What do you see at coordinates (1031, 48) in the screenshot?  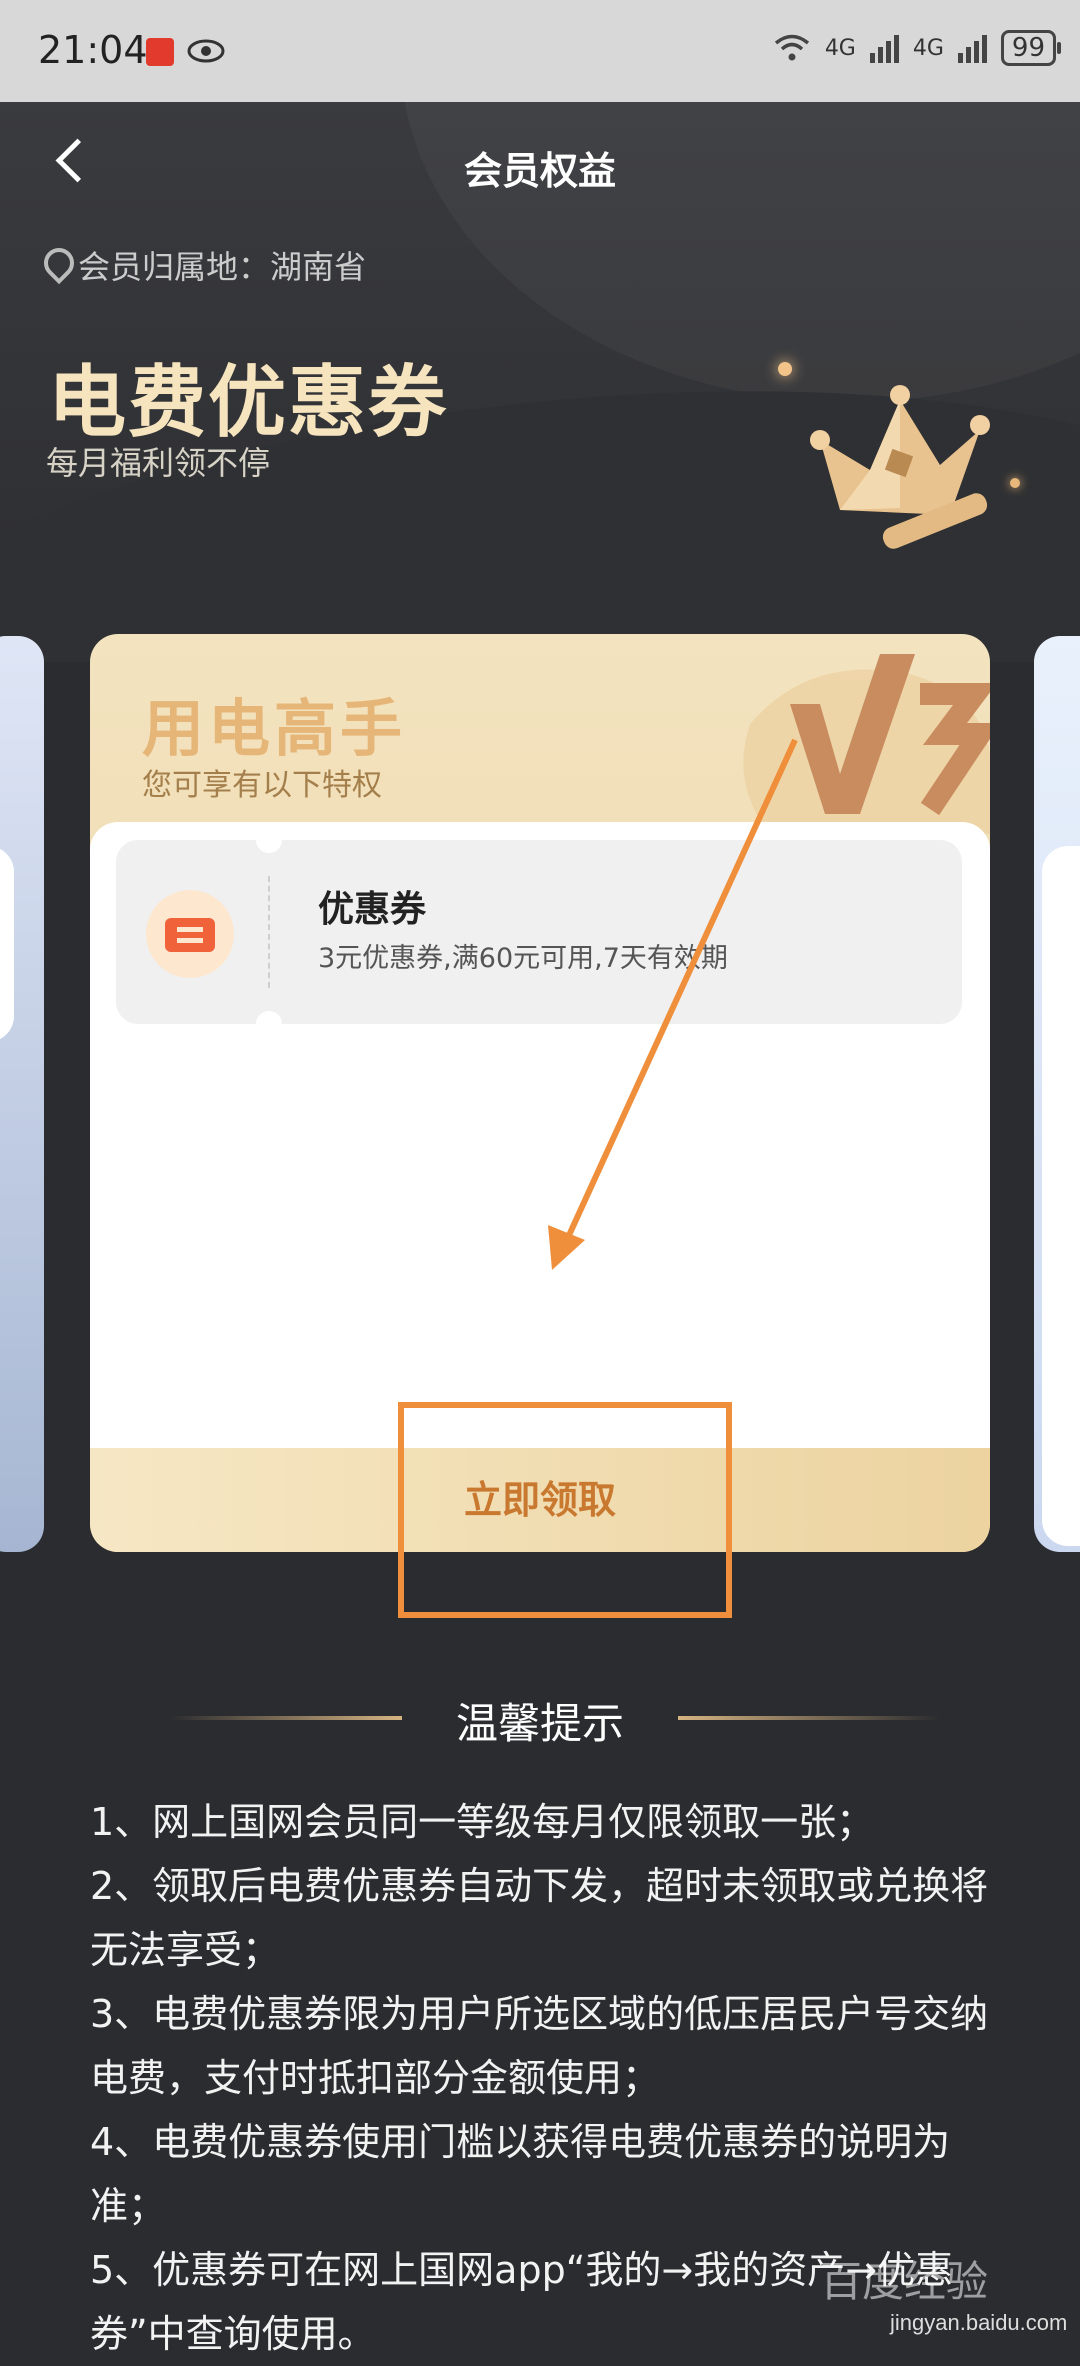 I see `battery-icon: 99` at bounding box center [1031, 48].